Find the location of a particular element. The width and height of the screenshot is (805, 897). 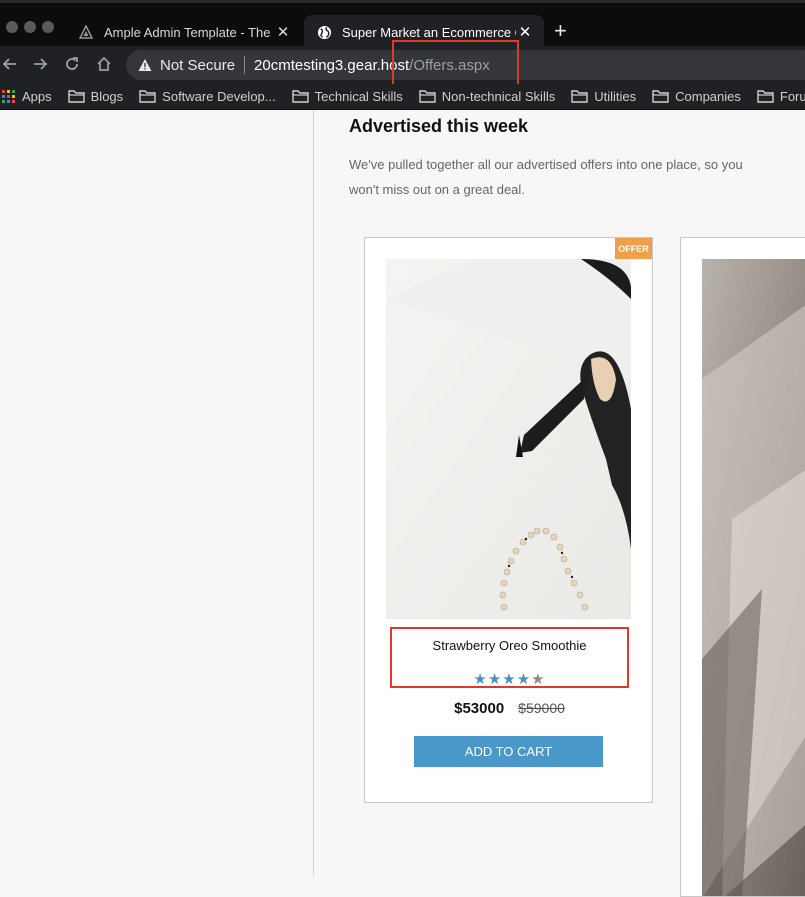

bookmark-technical-skills: Technical Skills is located at coordinates (347, 96).